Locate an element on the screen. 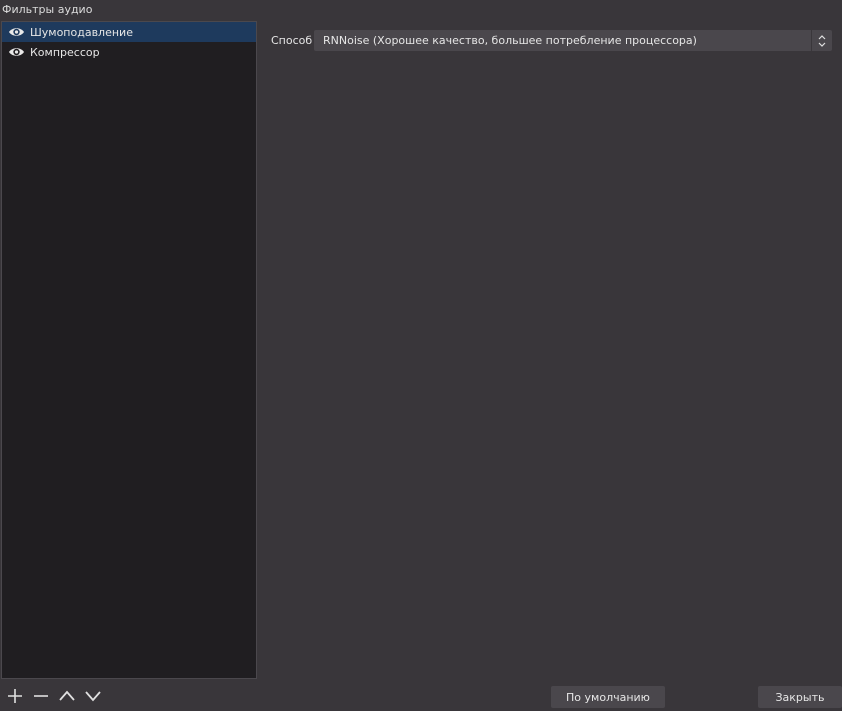 Image resolution: width=842 pixels, height=711 pixels. chevron-down-icon is located at coordinates (93, 696).